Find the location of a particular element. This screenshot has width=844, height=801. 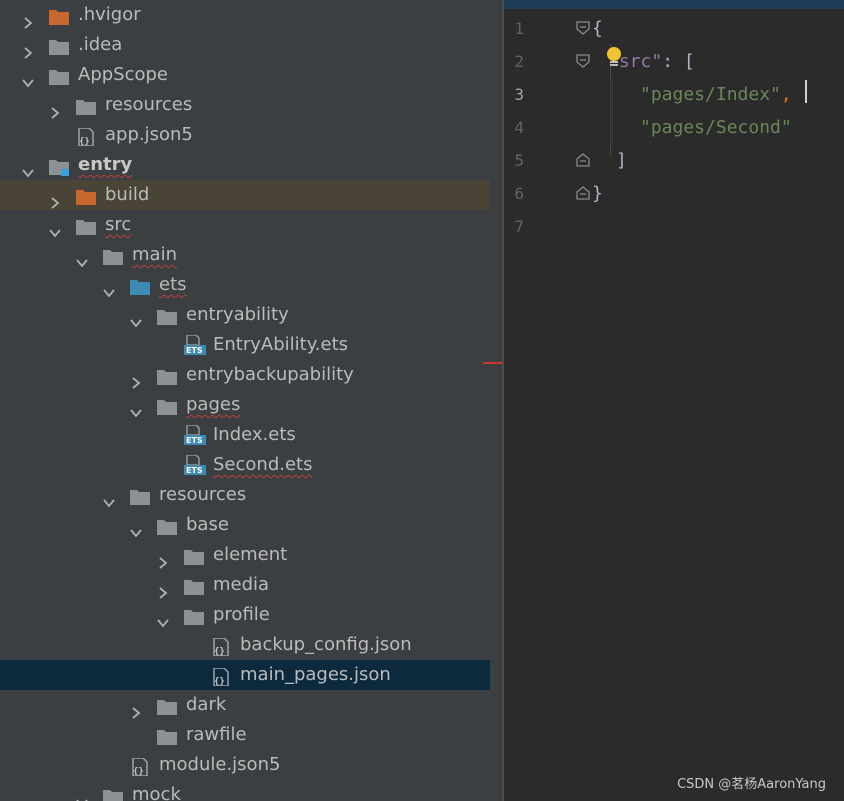

tree-item: ETS Second.ets is located at coordinates (245, 465).